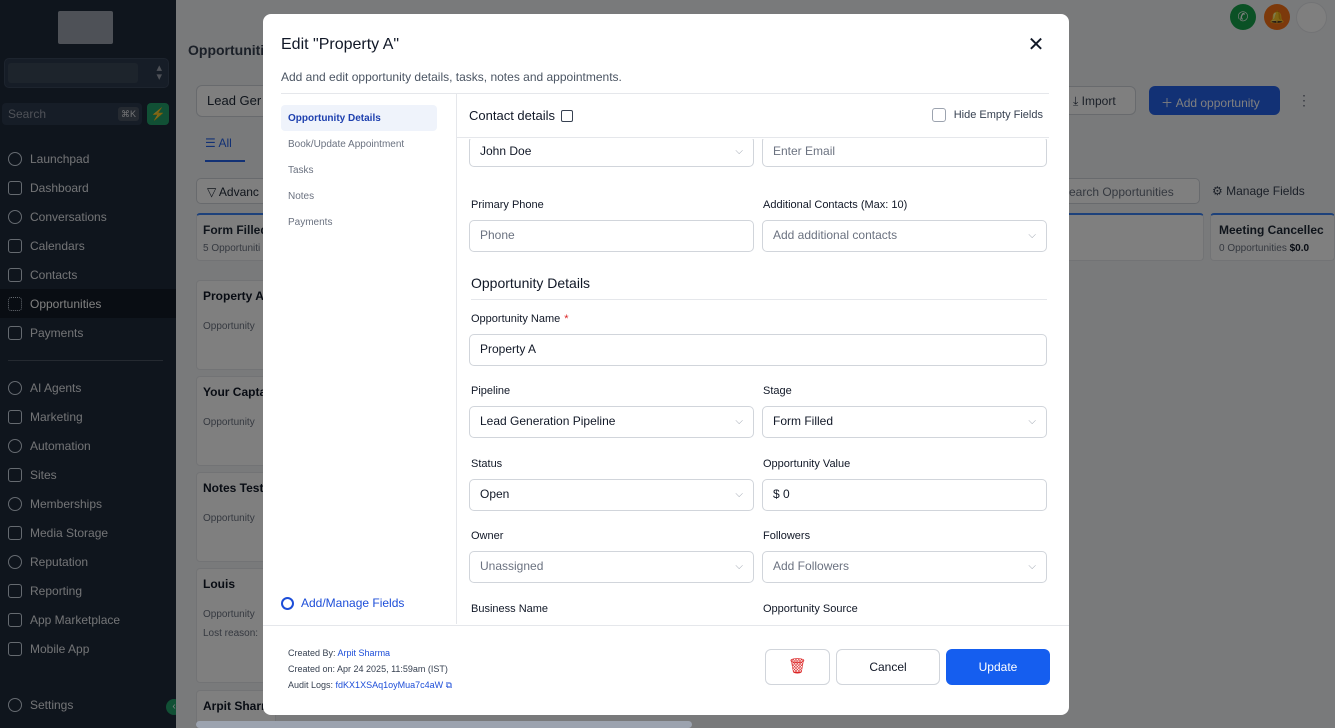 Image resolution: width=1335 pixels, height=728 pixels. I want to click on followers-select: Add Followers ⌵, so click(904, 567).